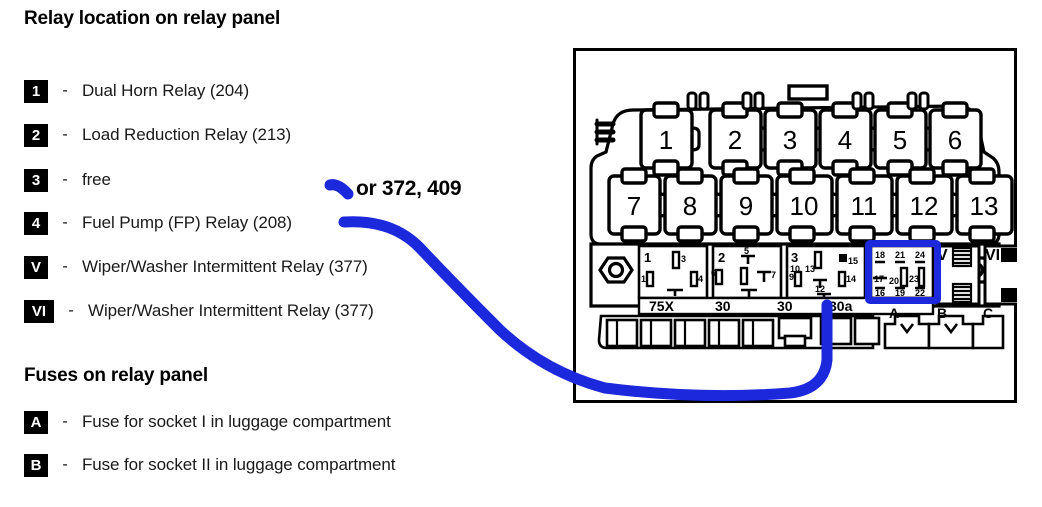 This screenshot has height=507, width=1042. I want to click on svg-text: VI, so click(992, 255).